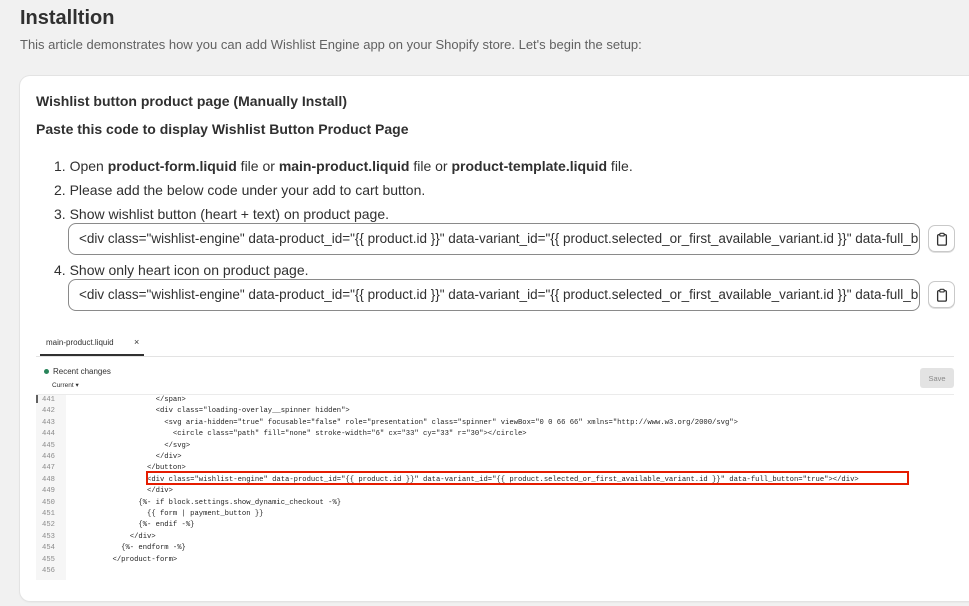  I want to click on line-number: 441, so click(48, 400).